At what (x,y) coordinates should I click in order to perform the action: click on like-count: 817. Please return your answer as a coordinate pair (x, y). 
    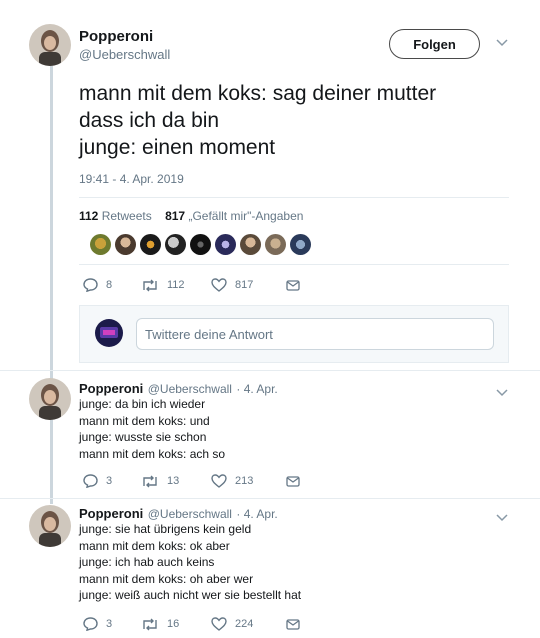
    Looking at the image, I should click on (244, 285).